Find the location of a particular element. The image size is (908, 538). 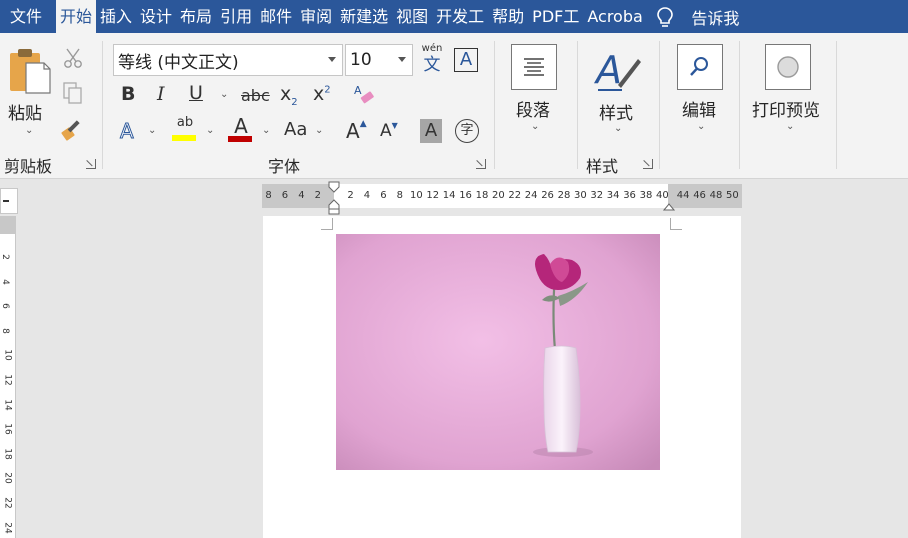

styles-dropdown-chevron-icon: ⌄ is located at coordinates (618, 128).